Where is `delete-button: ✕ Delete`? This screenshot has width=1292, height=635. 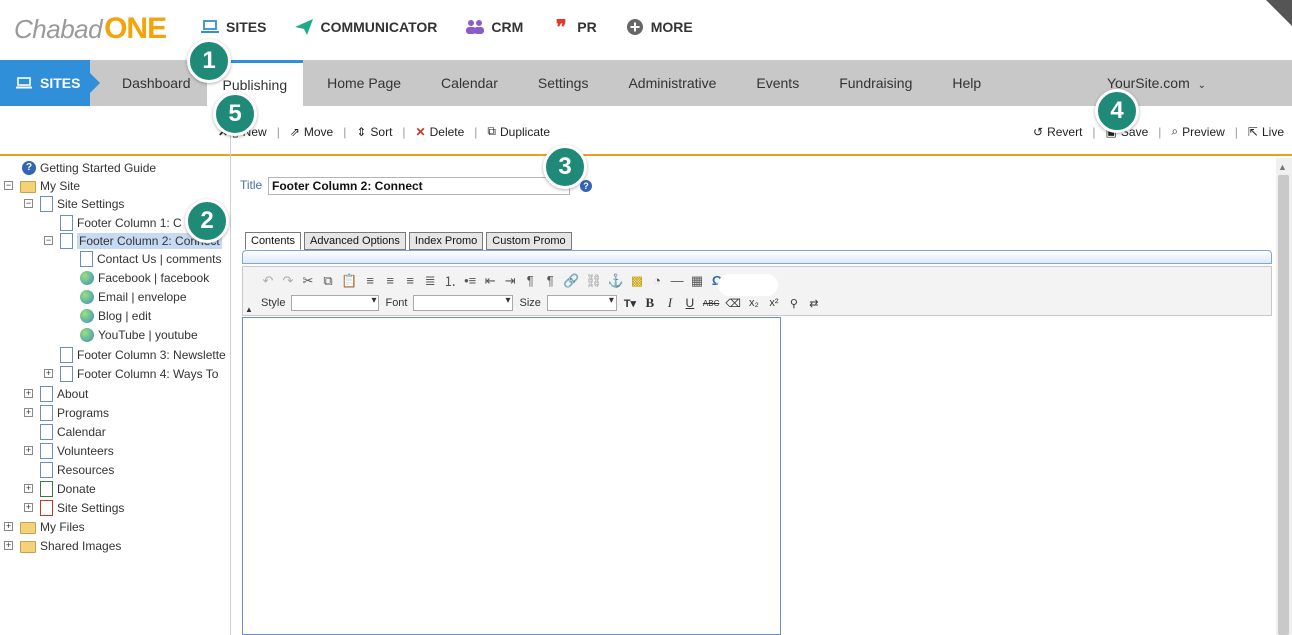 delete-button: ✕ Delete is located at coordinates (440, 132).